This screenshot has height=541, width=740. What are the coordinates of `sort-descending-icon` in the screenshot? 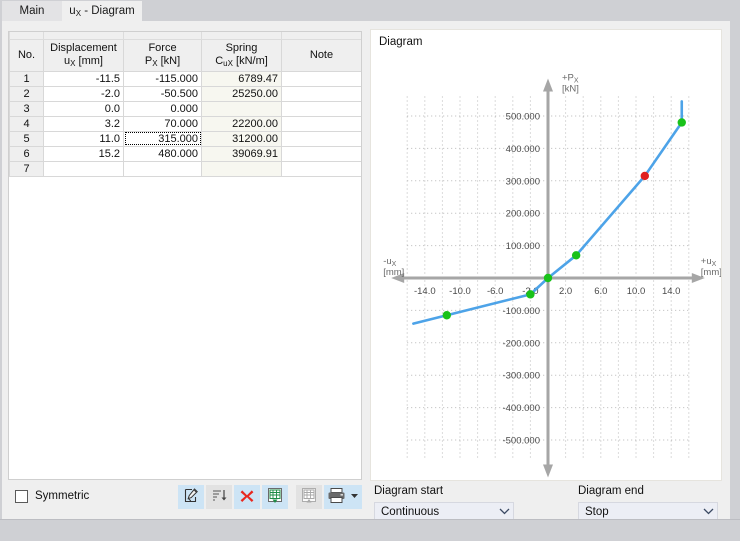 It's located at (219, 497).